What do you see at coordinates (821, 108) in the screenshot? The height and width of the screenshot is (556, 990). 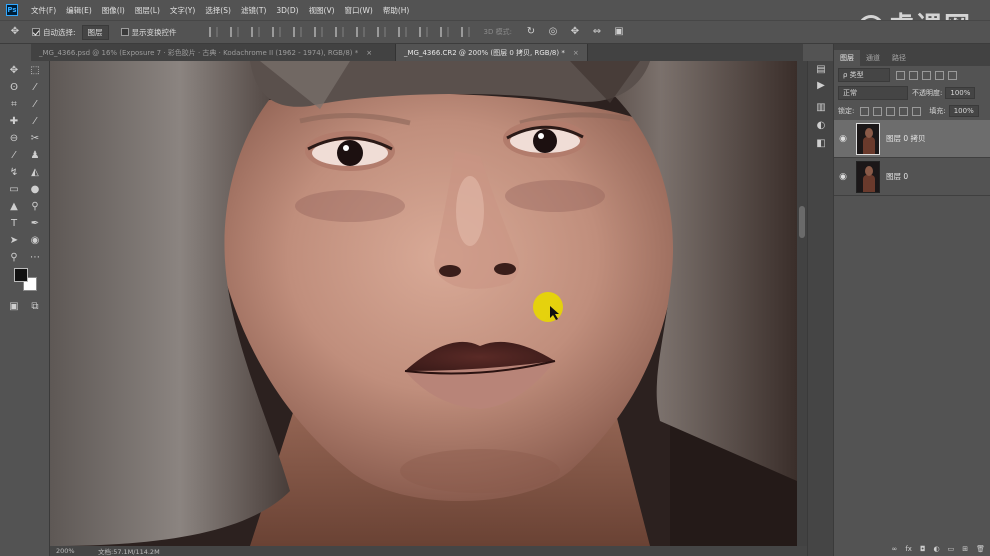 I see `properties-panel-icon: ▥` at bounding box center [821, 108].